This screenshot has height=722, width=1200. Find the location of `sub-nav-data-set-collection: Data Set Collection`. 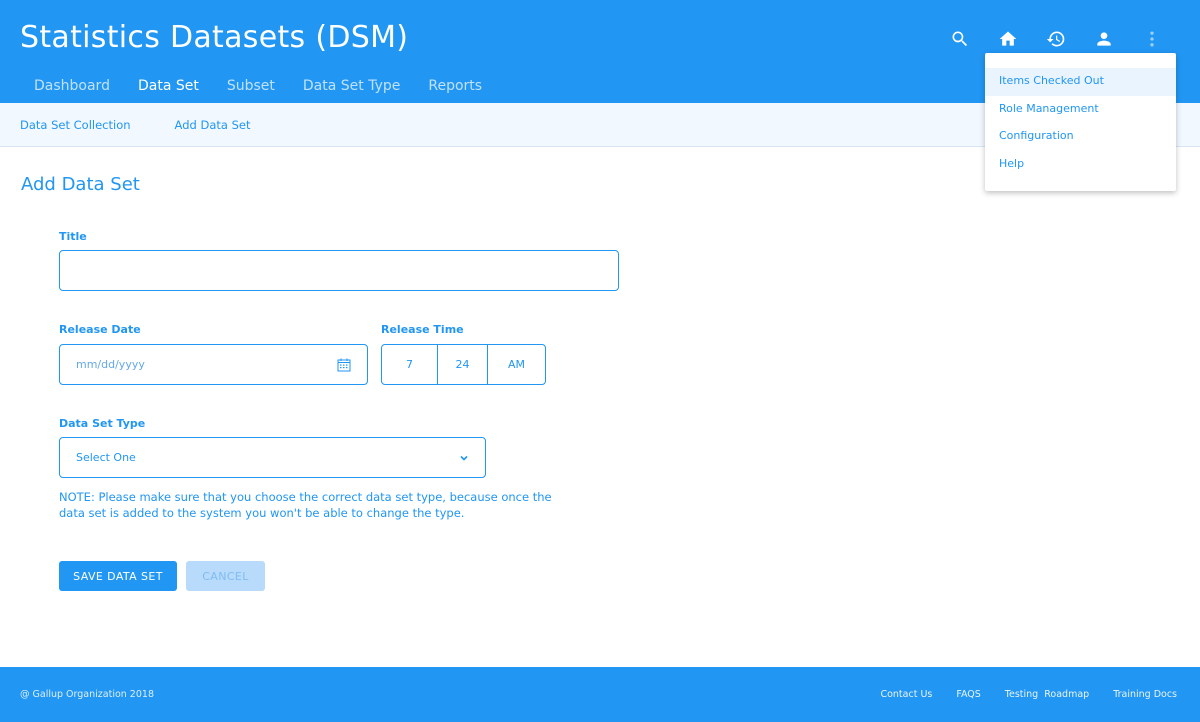

sub-nav-data-set-collection: Data Set Collection is located at coordinates (75, 125).